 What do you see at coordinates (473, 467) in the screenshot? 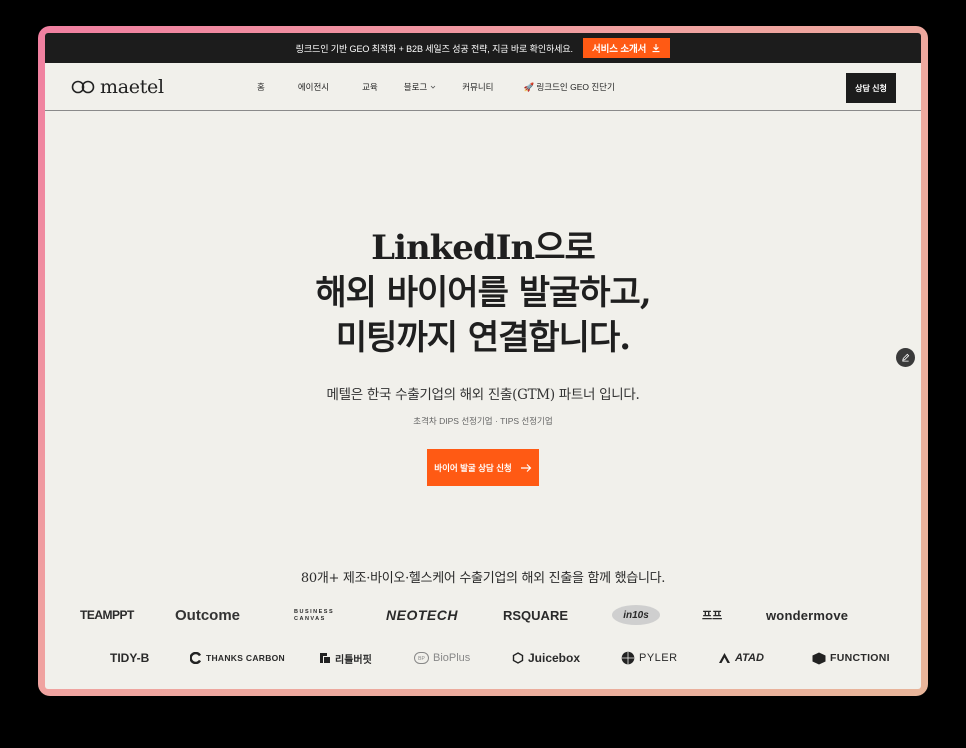
I see `buyer-consult-label: 바이어 발굴 상담 신청` at bounding box center [473, 467].